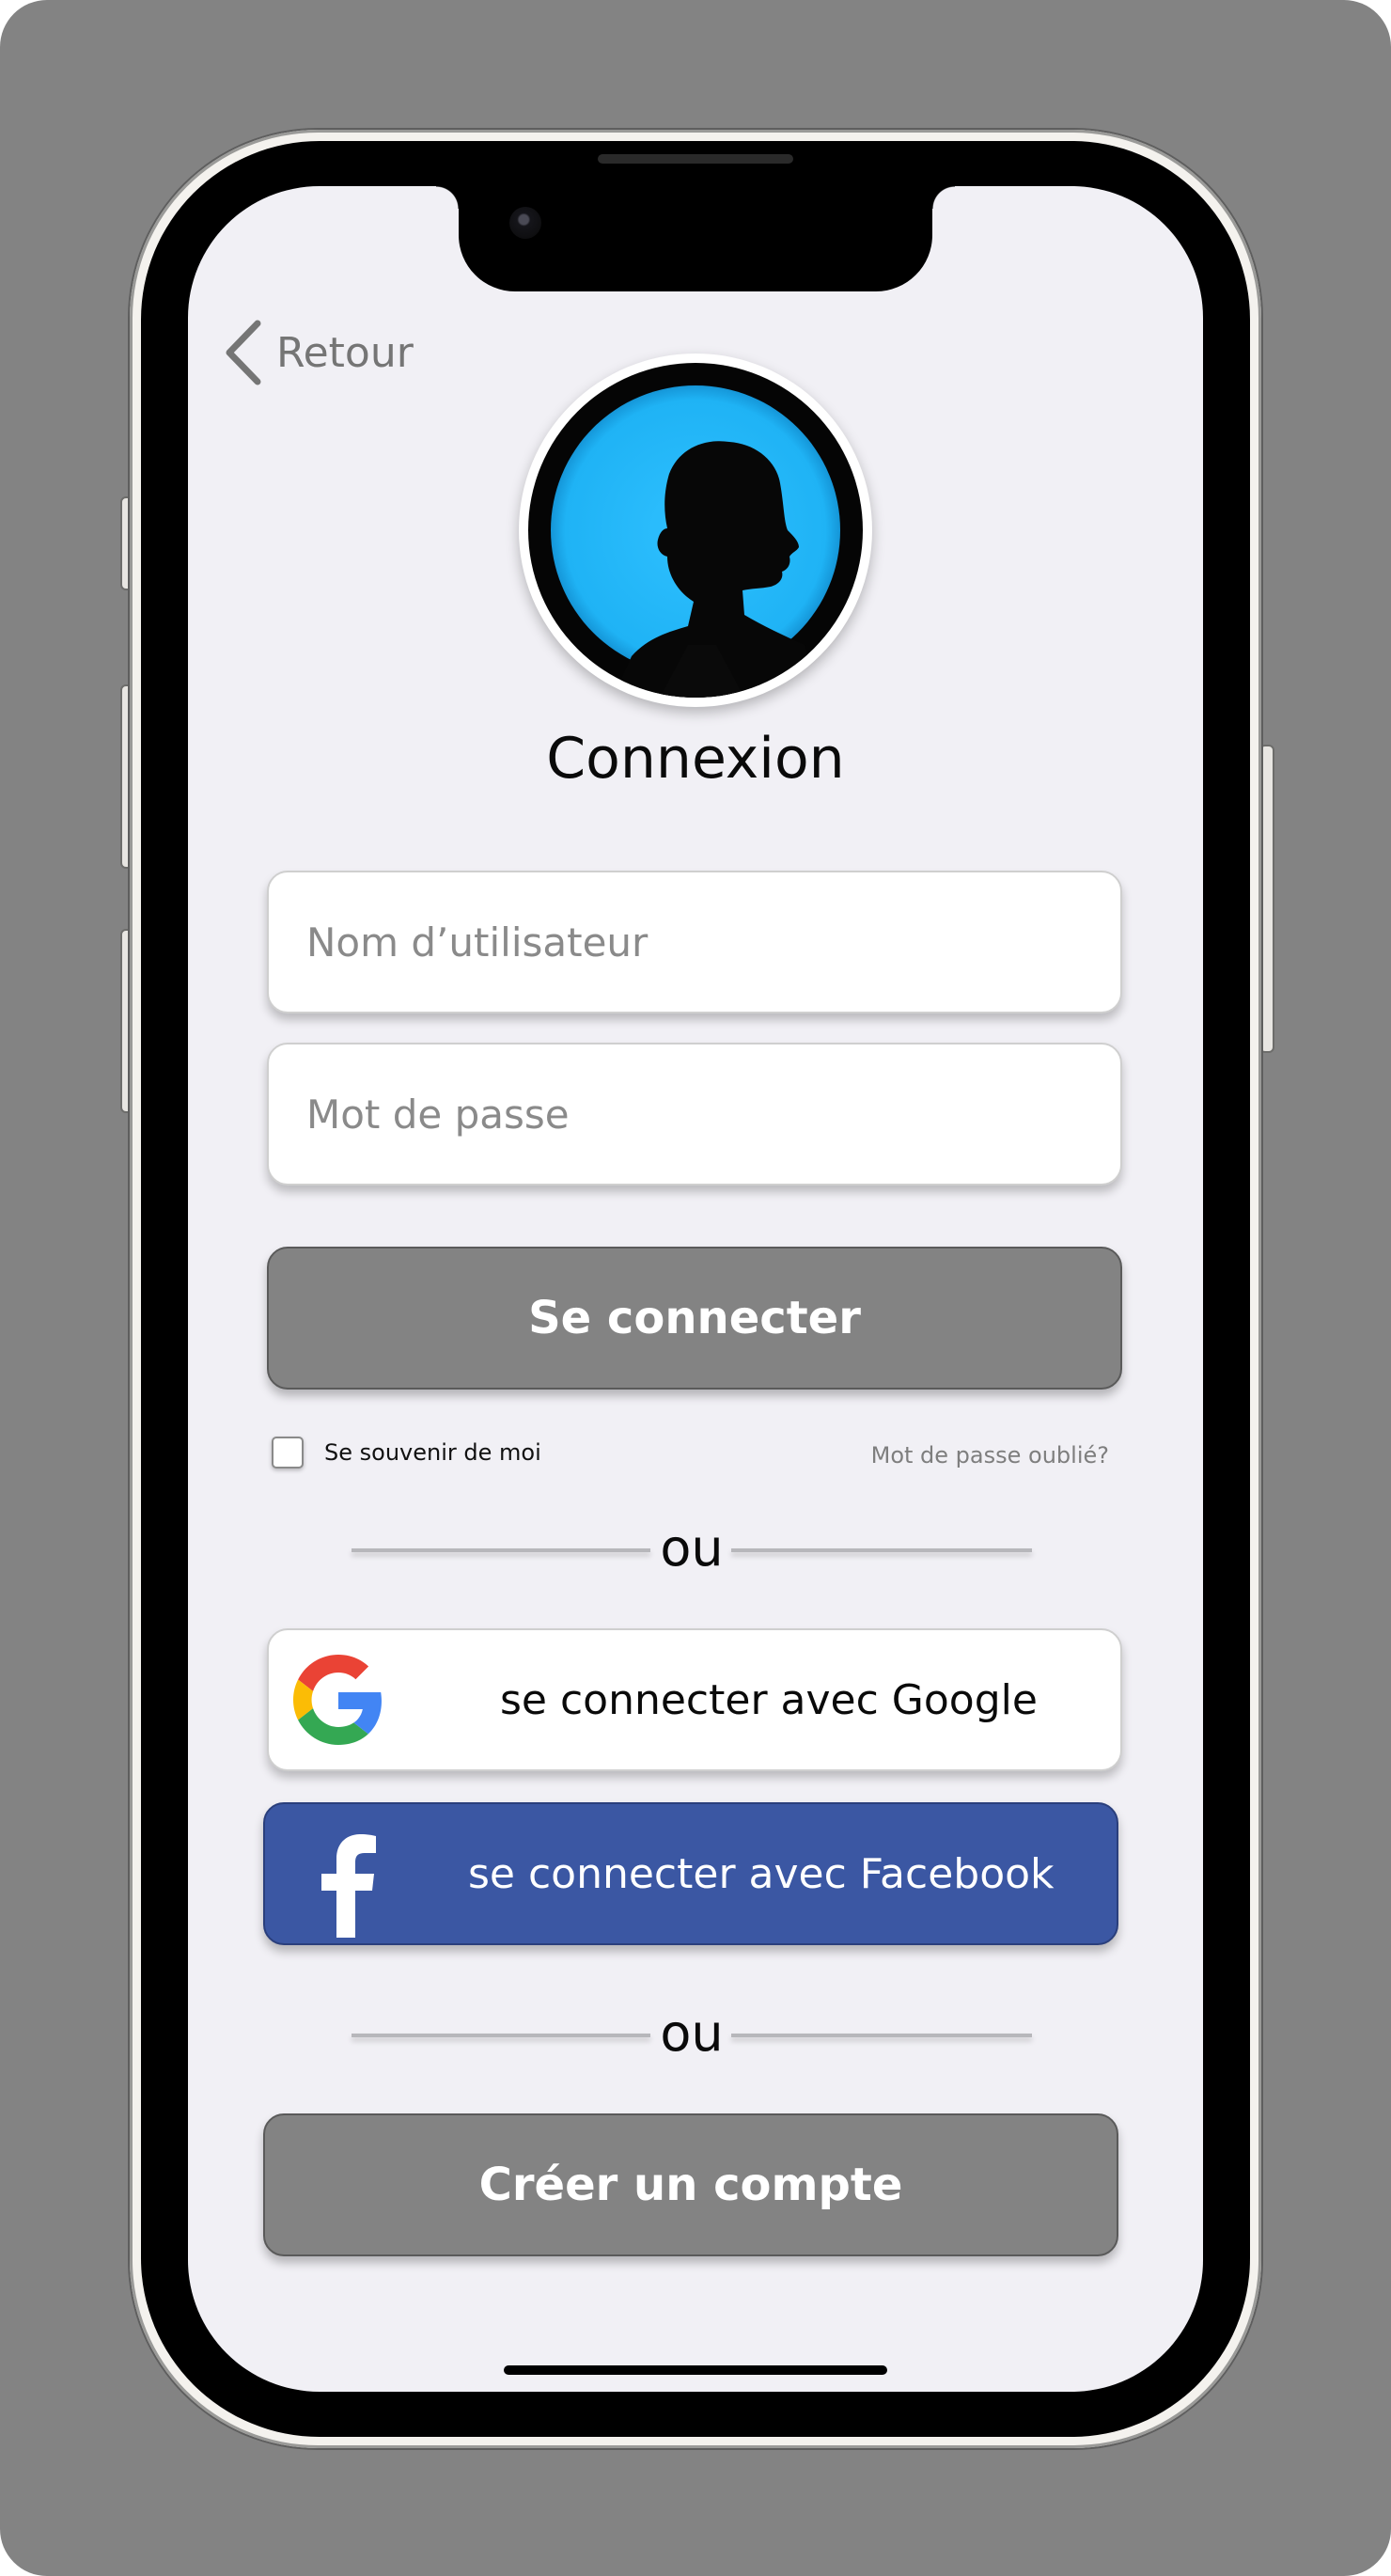 This screenshot has width=1391, height=2576. I want to click on notch, so click(696, 239).